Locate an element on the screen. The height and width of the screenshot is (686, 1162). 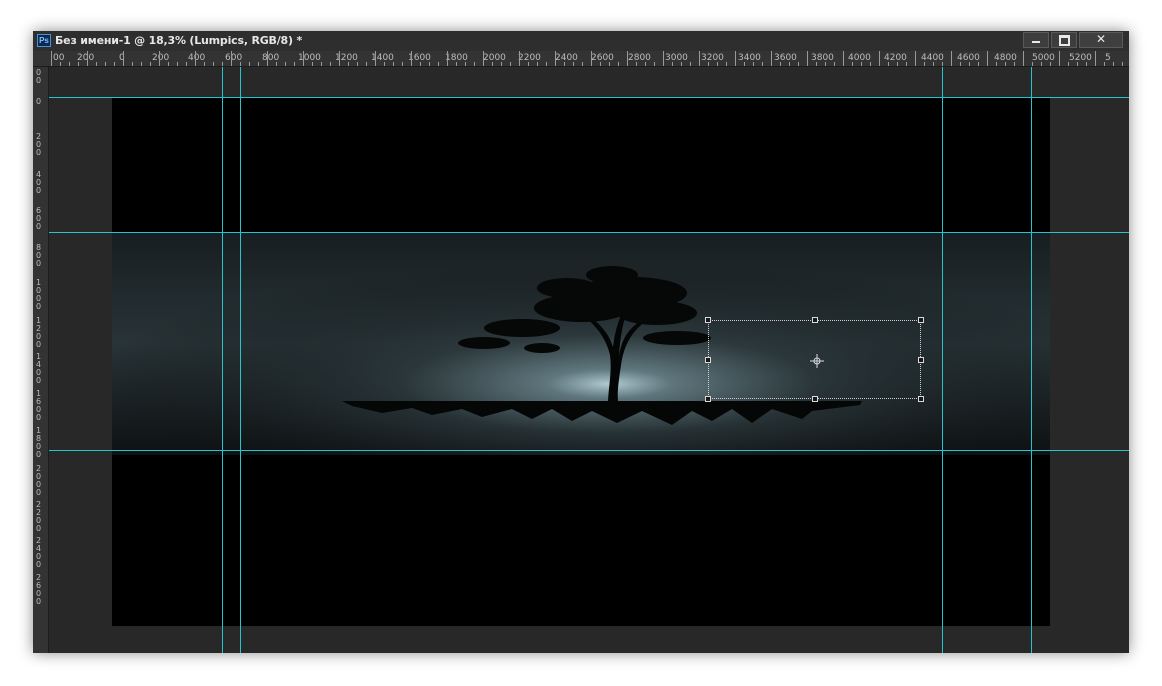
ruler-top-label: 2800 is located at coordinates (639, 58).